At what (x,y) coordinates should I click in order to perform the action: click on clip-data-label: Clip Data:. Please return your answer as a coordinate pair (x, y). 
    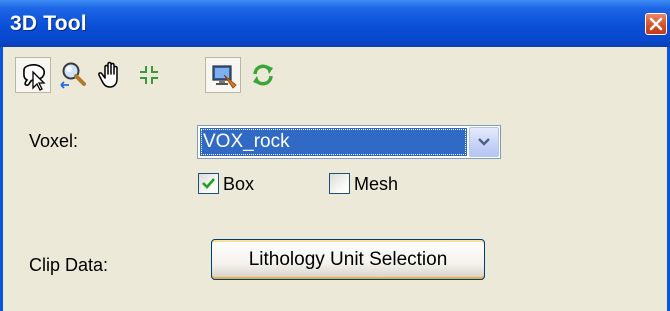
    Looking at the image, I should click on (69, 265).